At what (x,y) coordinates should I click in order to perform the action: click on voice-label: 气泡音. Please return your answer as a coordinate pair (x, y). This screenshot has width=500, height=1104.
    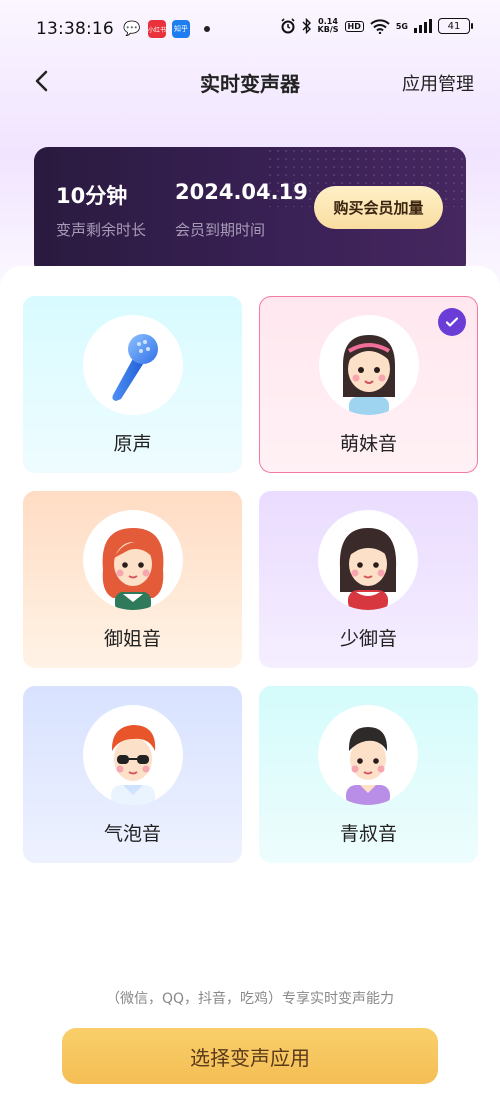
    Looking at the image, I should click on (132, 834).